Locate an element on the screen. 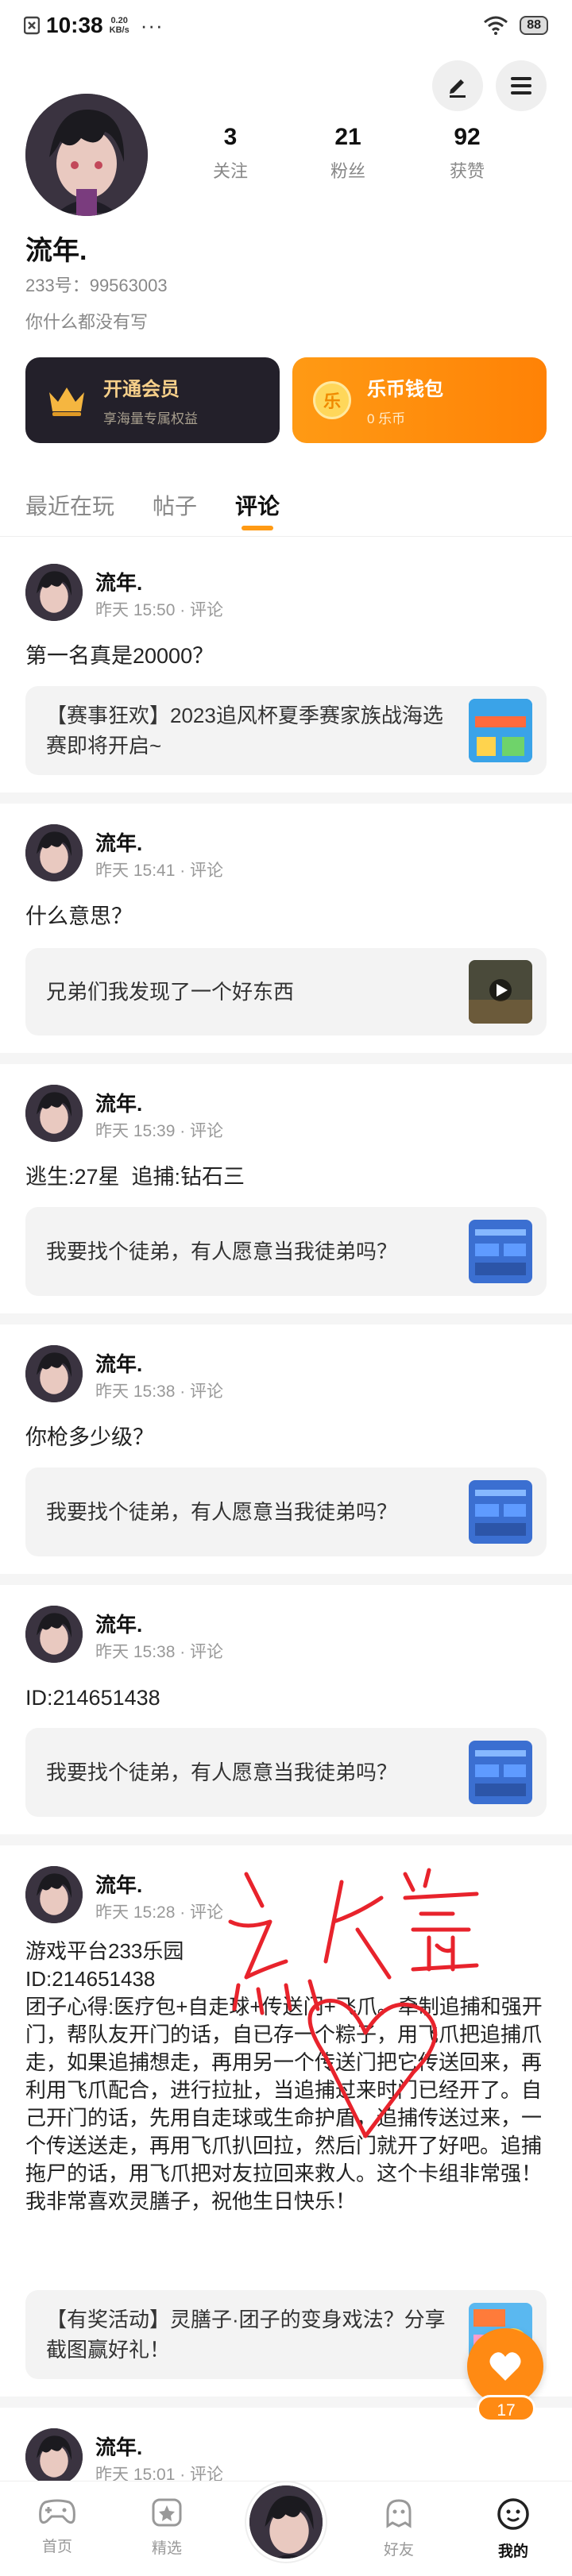 This screenshot has width=572, height=2576. tab-comments: 评论 is located at coordinates (257, 505).